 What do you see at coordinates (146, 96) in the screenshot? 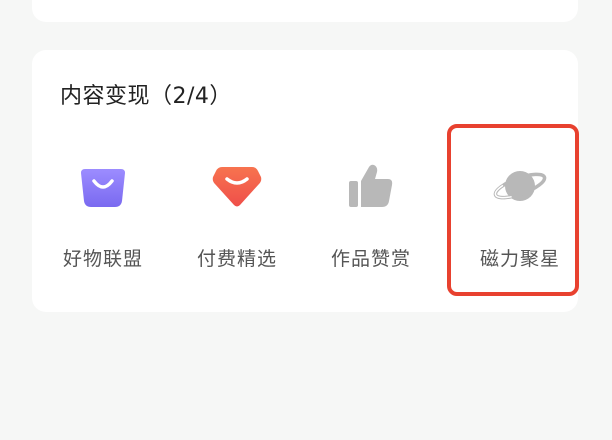
I see `section-title: 内容变现（2/4）` at bounding box center [146, 96].